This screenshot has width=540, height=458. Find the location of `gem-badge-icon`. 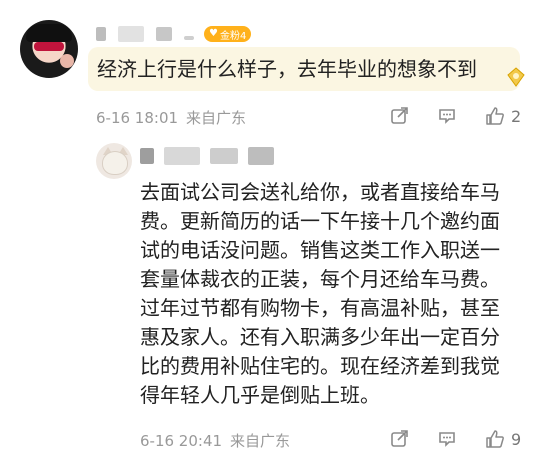

gem-badge-icon is located at coordinates (516, 77).